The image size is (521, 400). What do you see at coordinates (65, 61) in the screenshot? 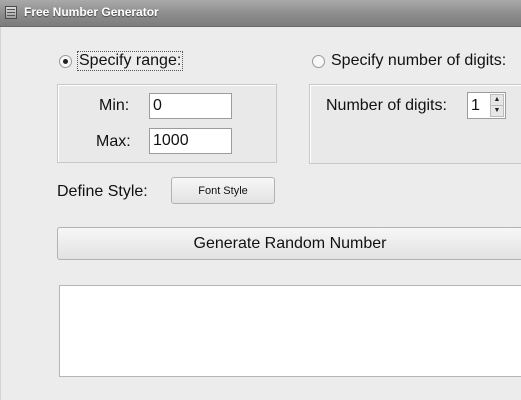
I see `radio-checked-icon` at bounding box center [65, 61].